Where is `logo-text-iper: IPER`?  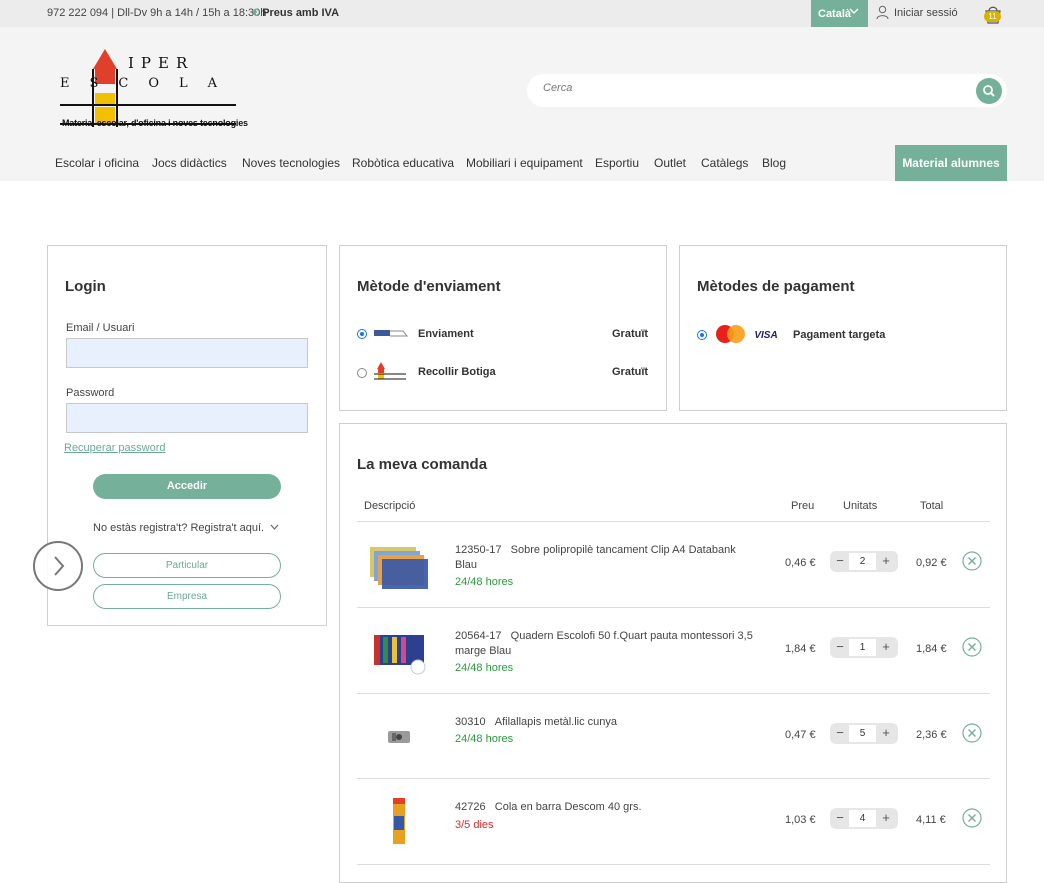
logo-text-iper: IPER is located at coordinates (161, 63).